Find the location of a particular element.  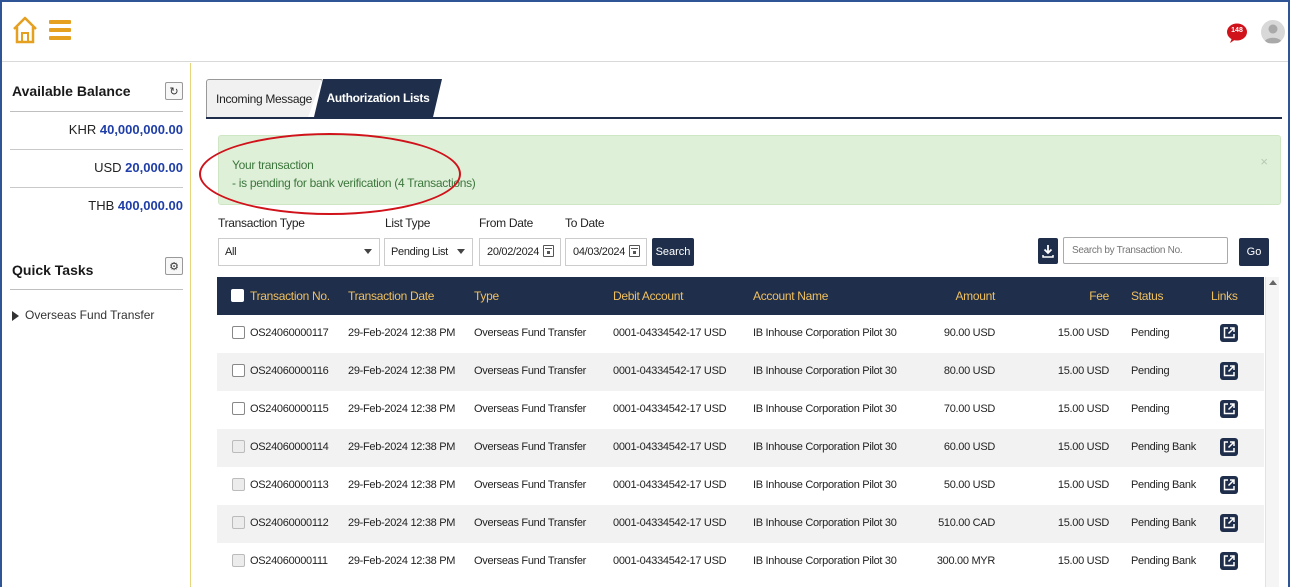

col-fee: Fee is located at coordinates (1083, 296).